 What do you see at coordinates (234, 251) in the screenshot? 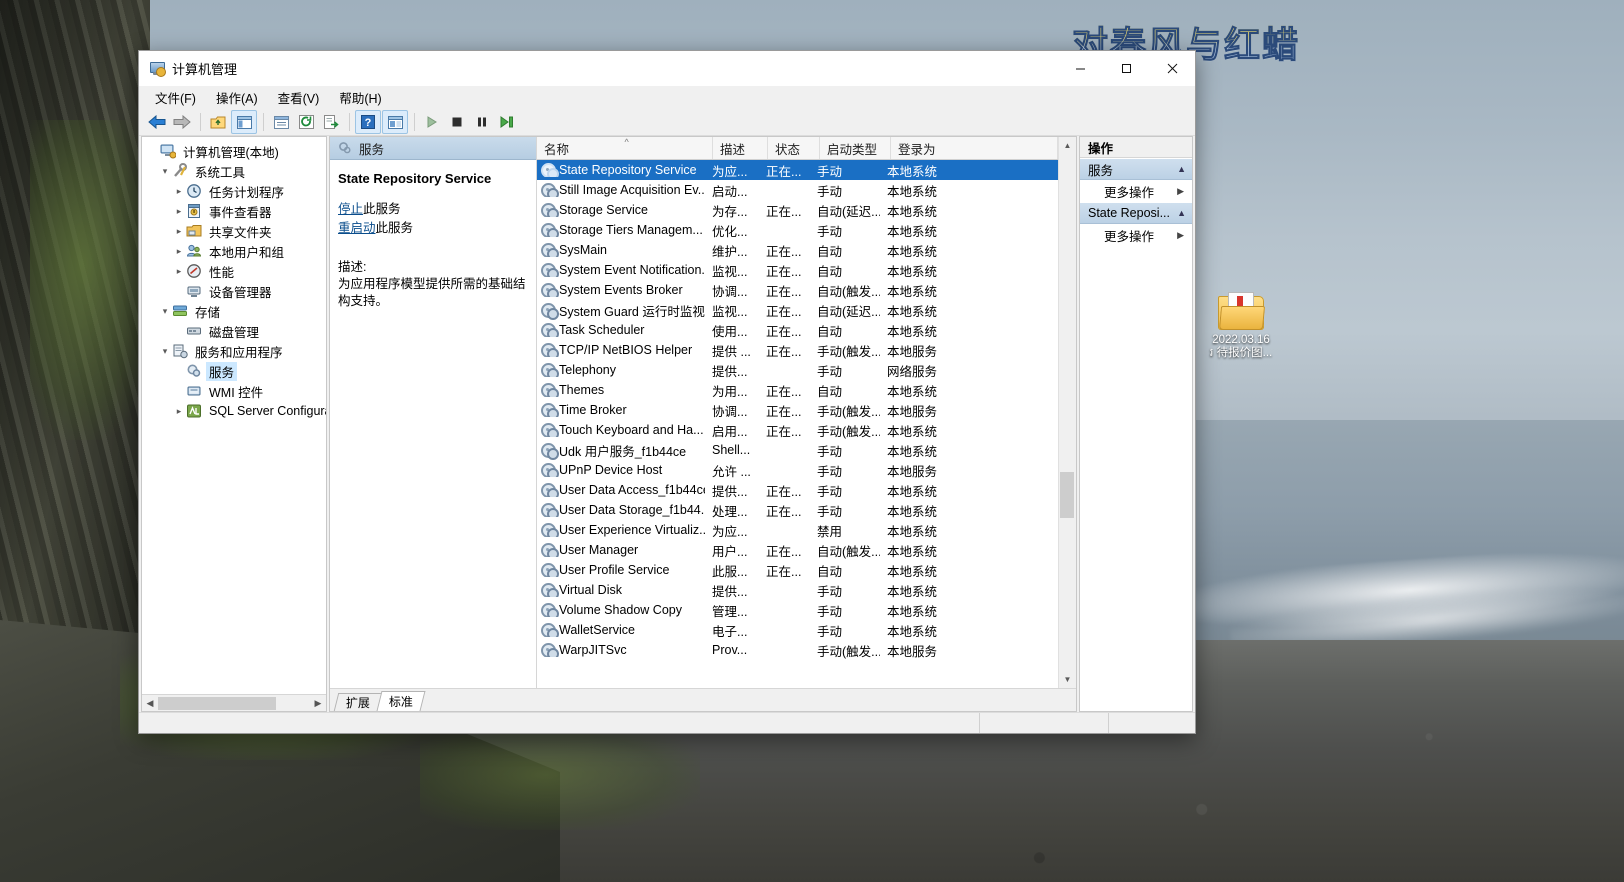
I see `tree-node-local-users-groups: ▸ 本地用户和组` at bounding box center [234, 251].